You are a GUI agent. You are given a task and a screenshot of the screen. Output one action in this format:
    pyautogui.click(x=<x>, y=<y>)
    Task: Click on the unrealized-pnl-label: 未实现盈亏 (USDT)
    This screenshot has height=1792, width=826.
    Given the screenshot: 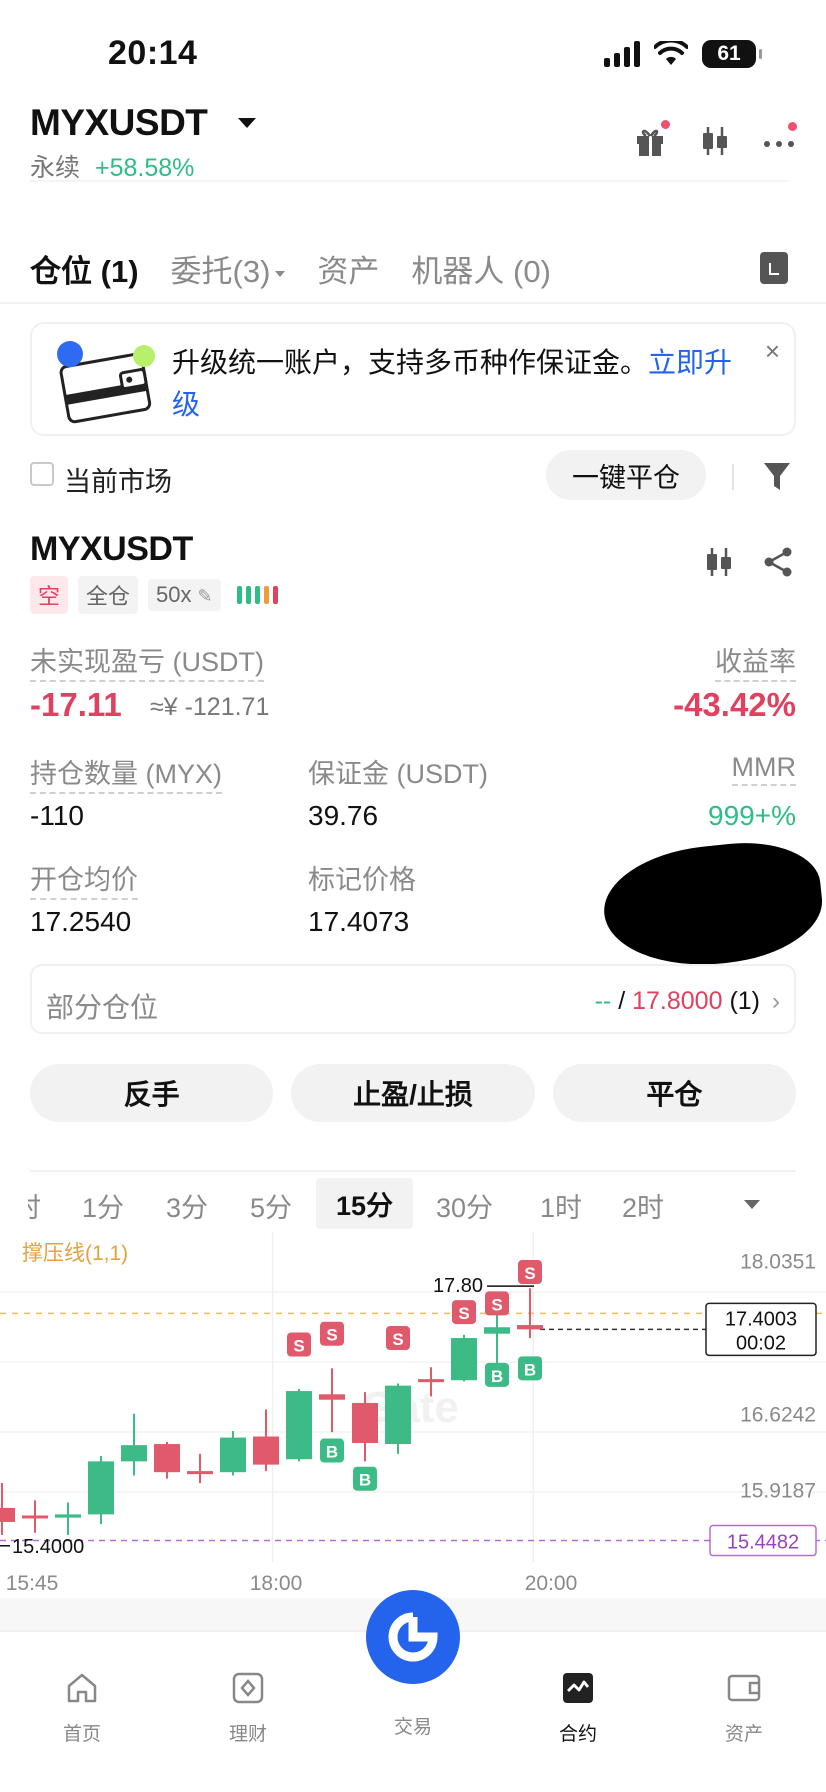 What is the action you would take?
    pyautogui.click(x=147, y=661)
    